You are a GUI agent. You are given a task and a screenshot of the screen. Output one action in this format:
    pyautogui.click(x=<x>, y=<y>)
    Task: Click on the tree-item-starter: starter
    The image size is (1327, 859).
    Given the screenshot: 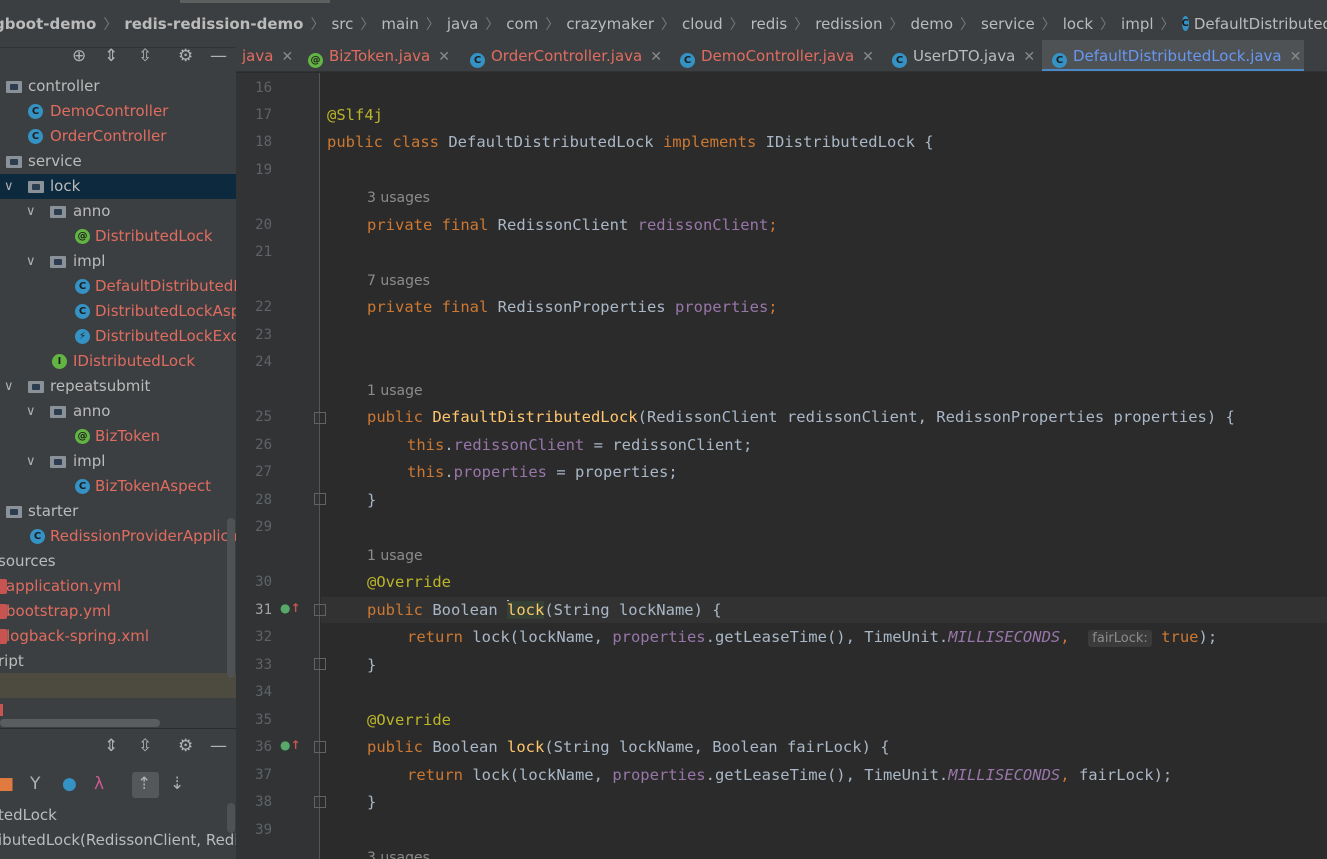 What is the action you would take?
    pyautogui.click(x=118, y=511)
    